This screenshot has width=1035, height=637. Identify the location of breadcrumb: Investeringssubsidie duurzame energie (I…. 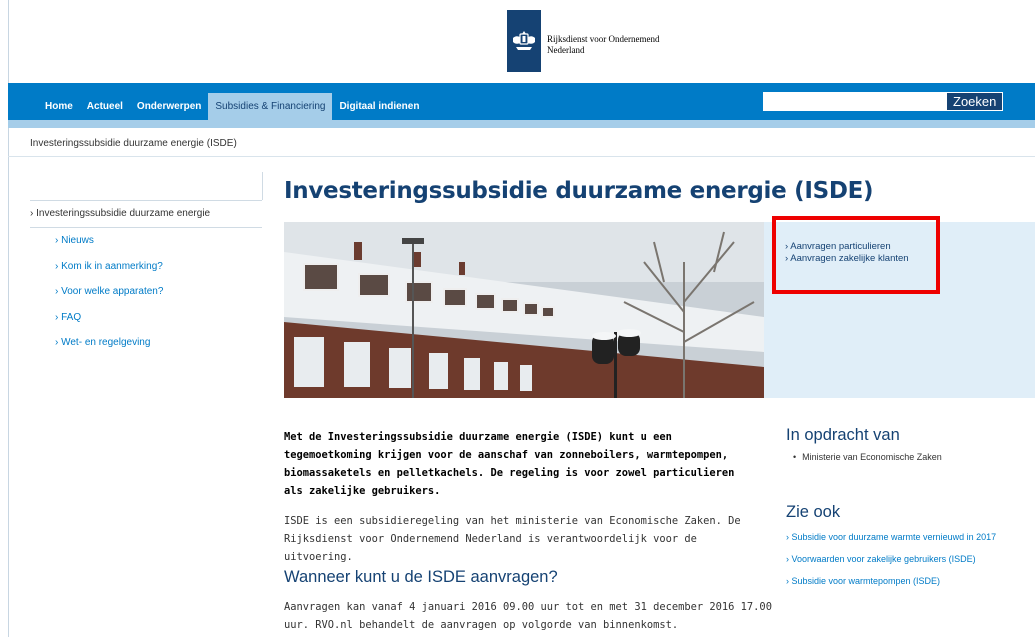
(133, 143).